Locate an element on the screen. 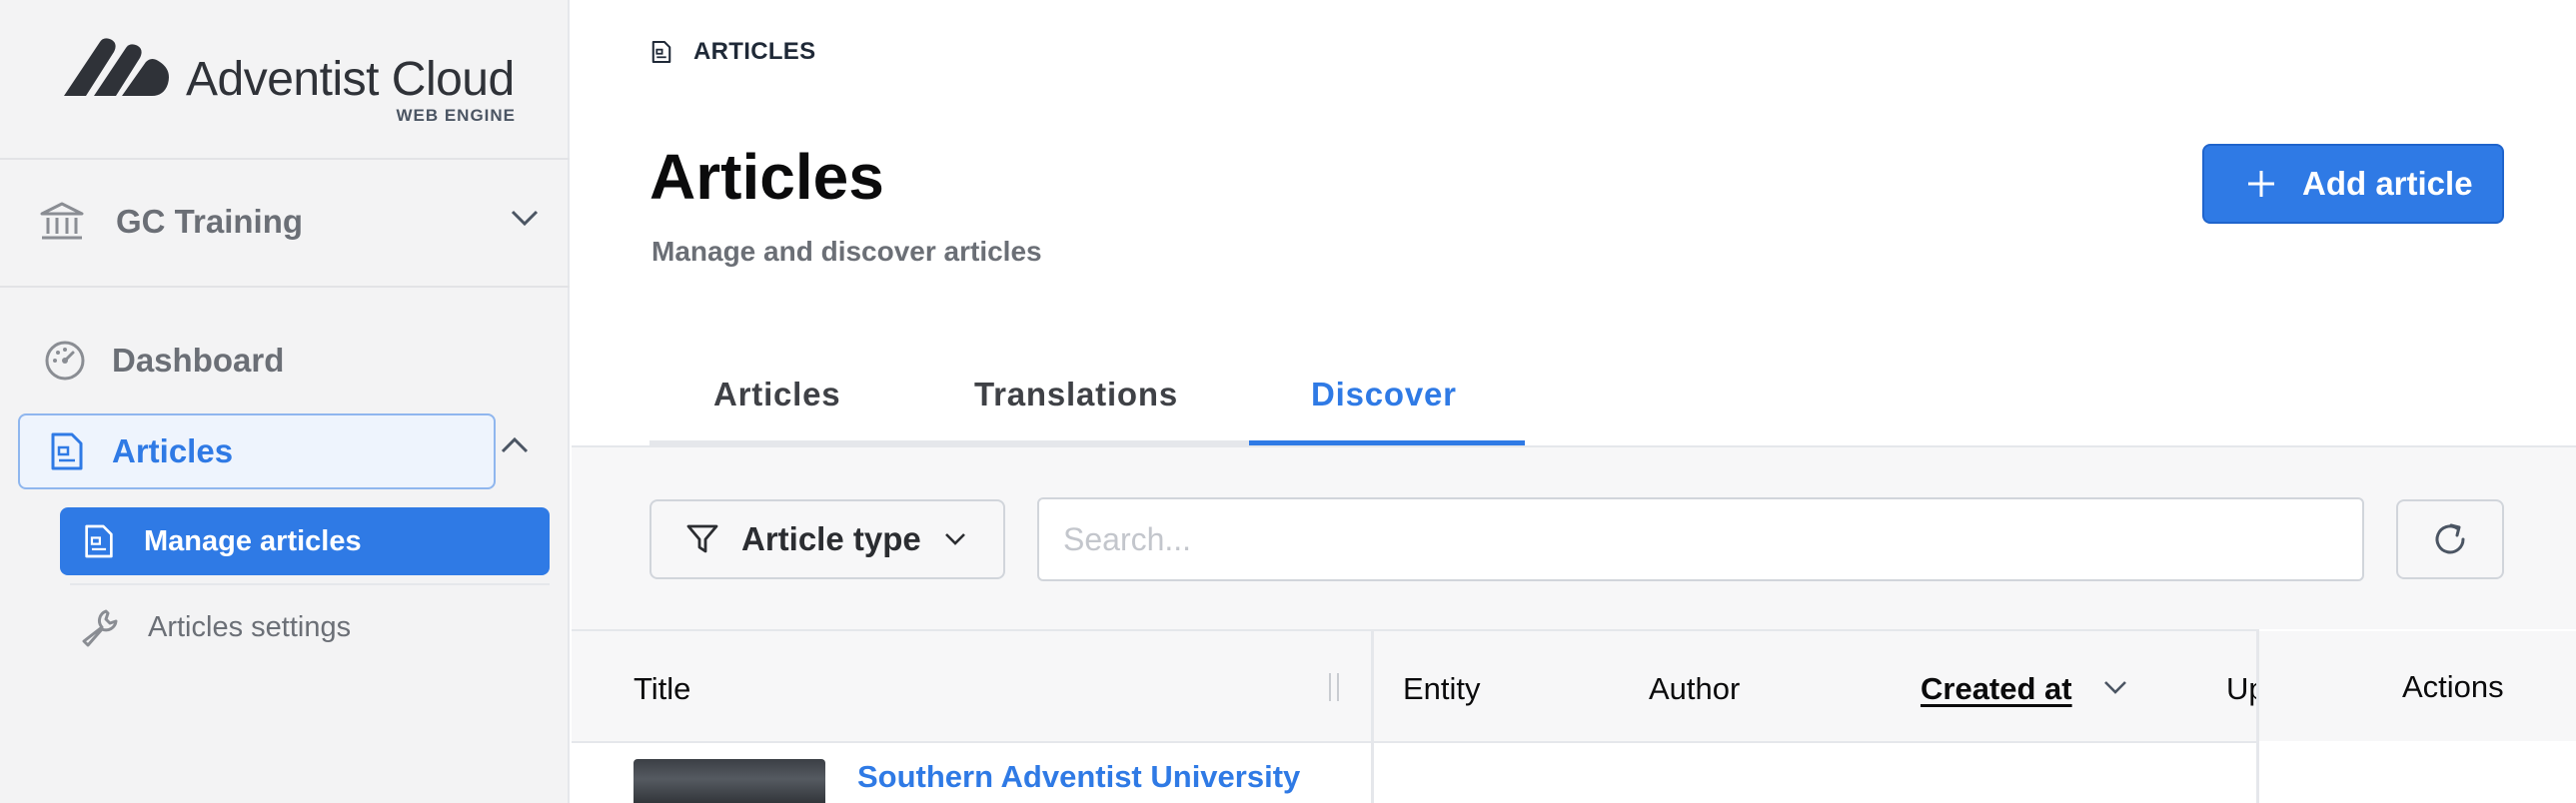  column-header-entity: Entity is located at coordinates (1442, 689).